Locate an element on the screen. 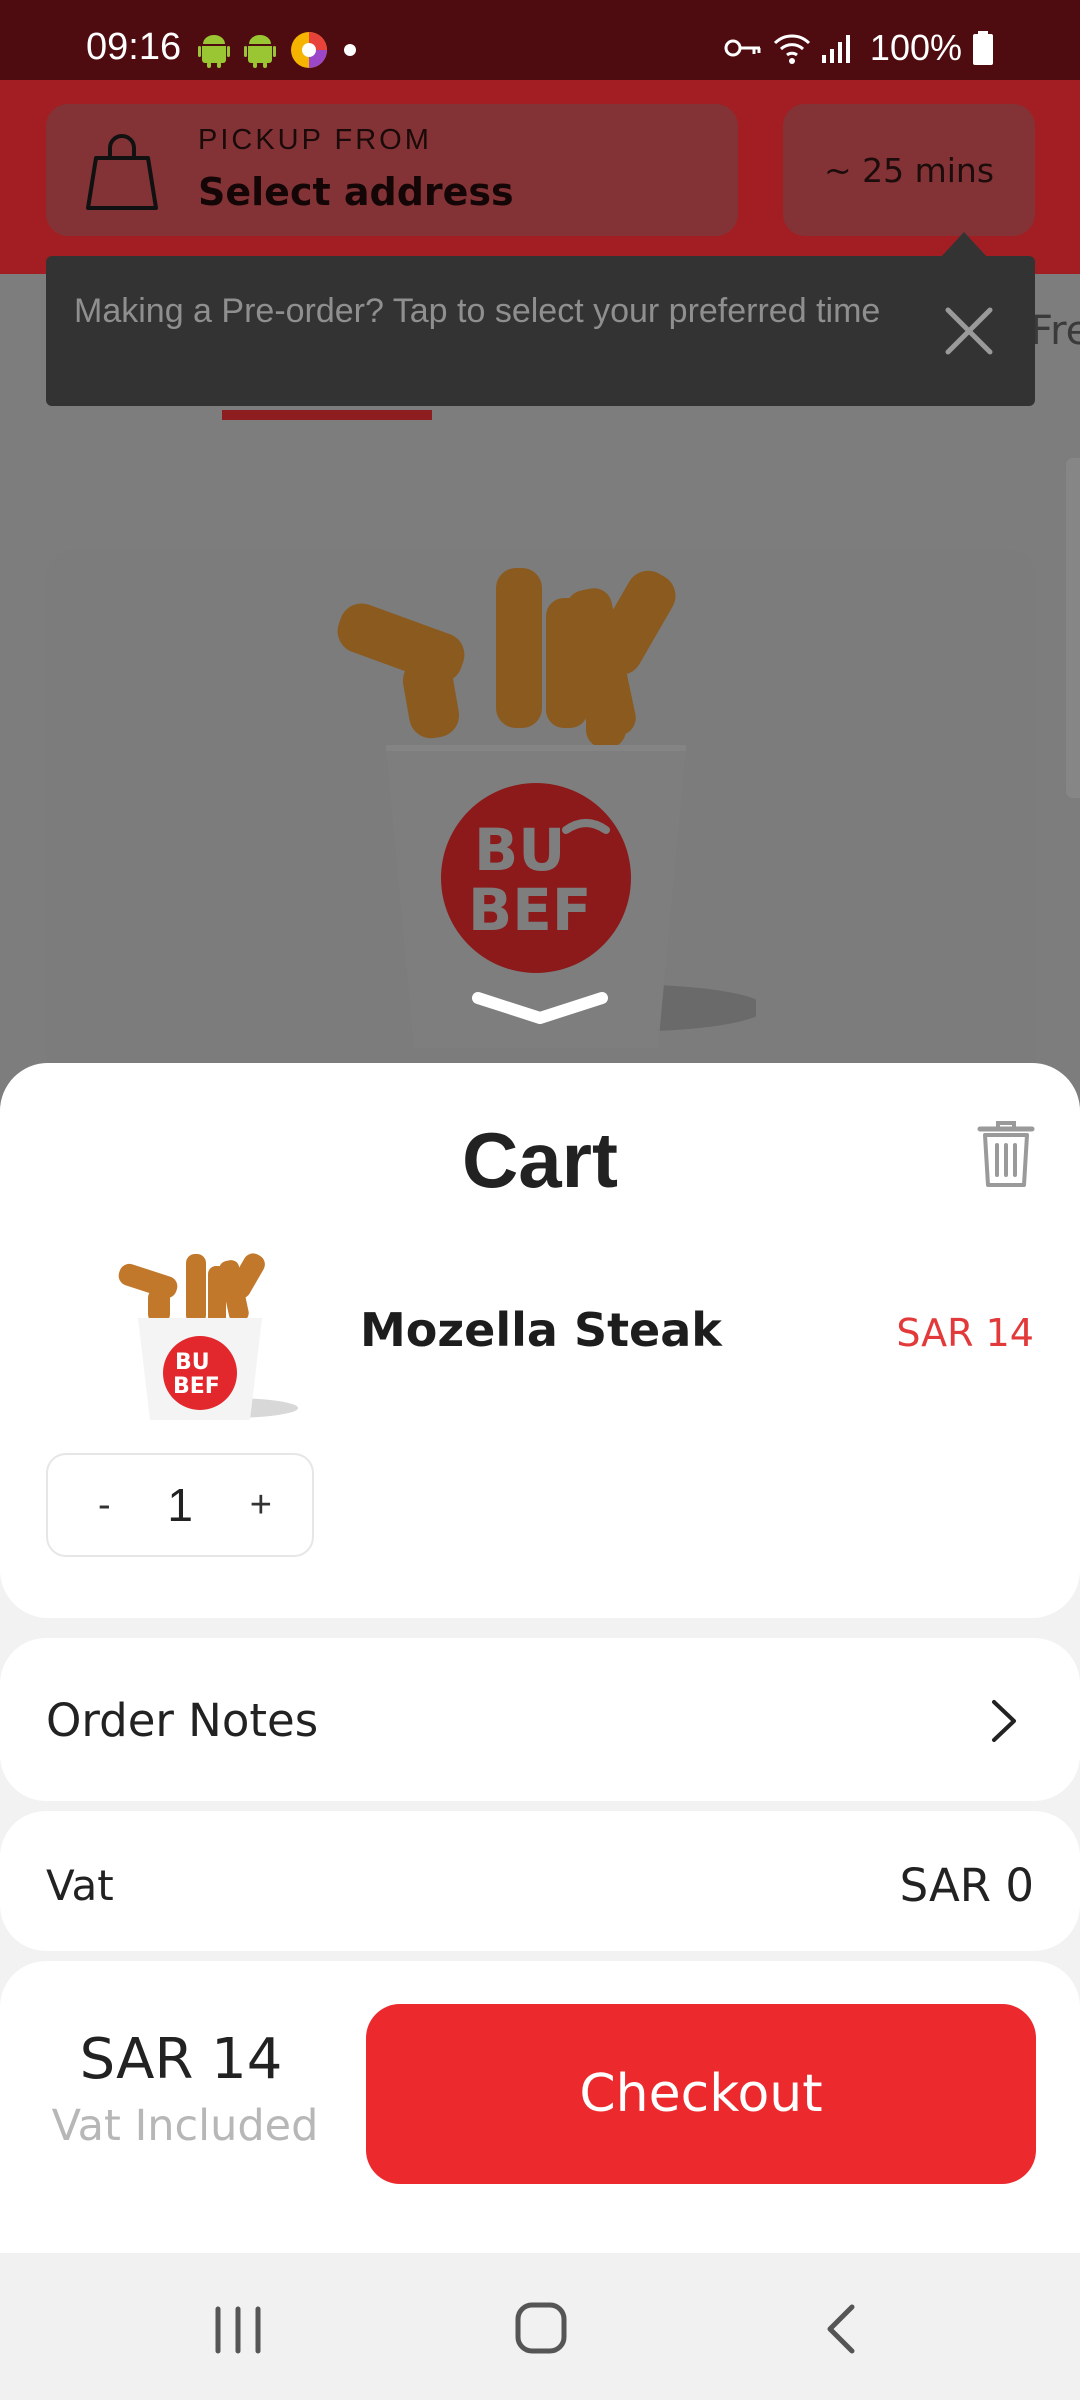  vat-label: Vat is located at coordinates (80, 1885).